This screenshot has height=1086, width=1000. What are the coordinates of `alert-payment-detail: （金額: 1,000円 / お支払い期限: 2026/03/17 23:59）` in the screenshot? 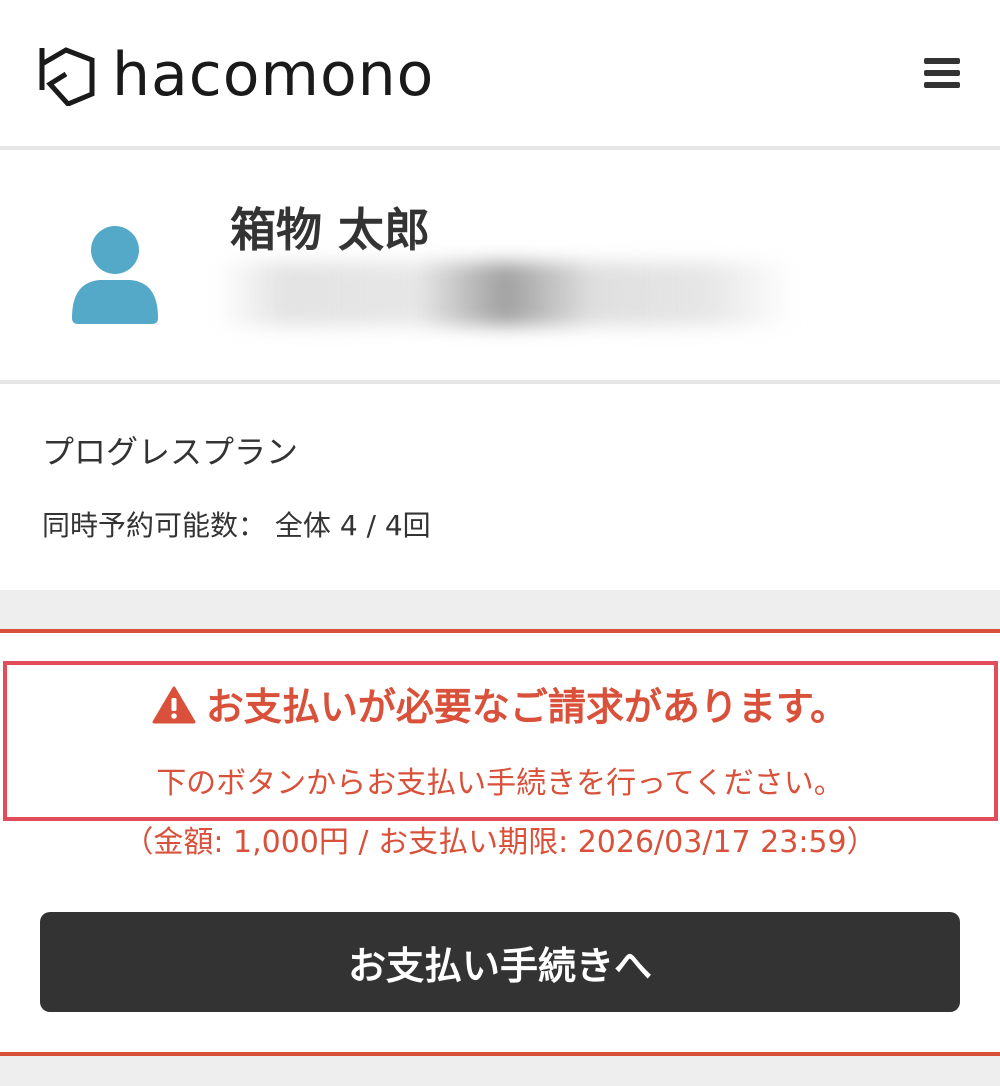 It's located at (500, 842).